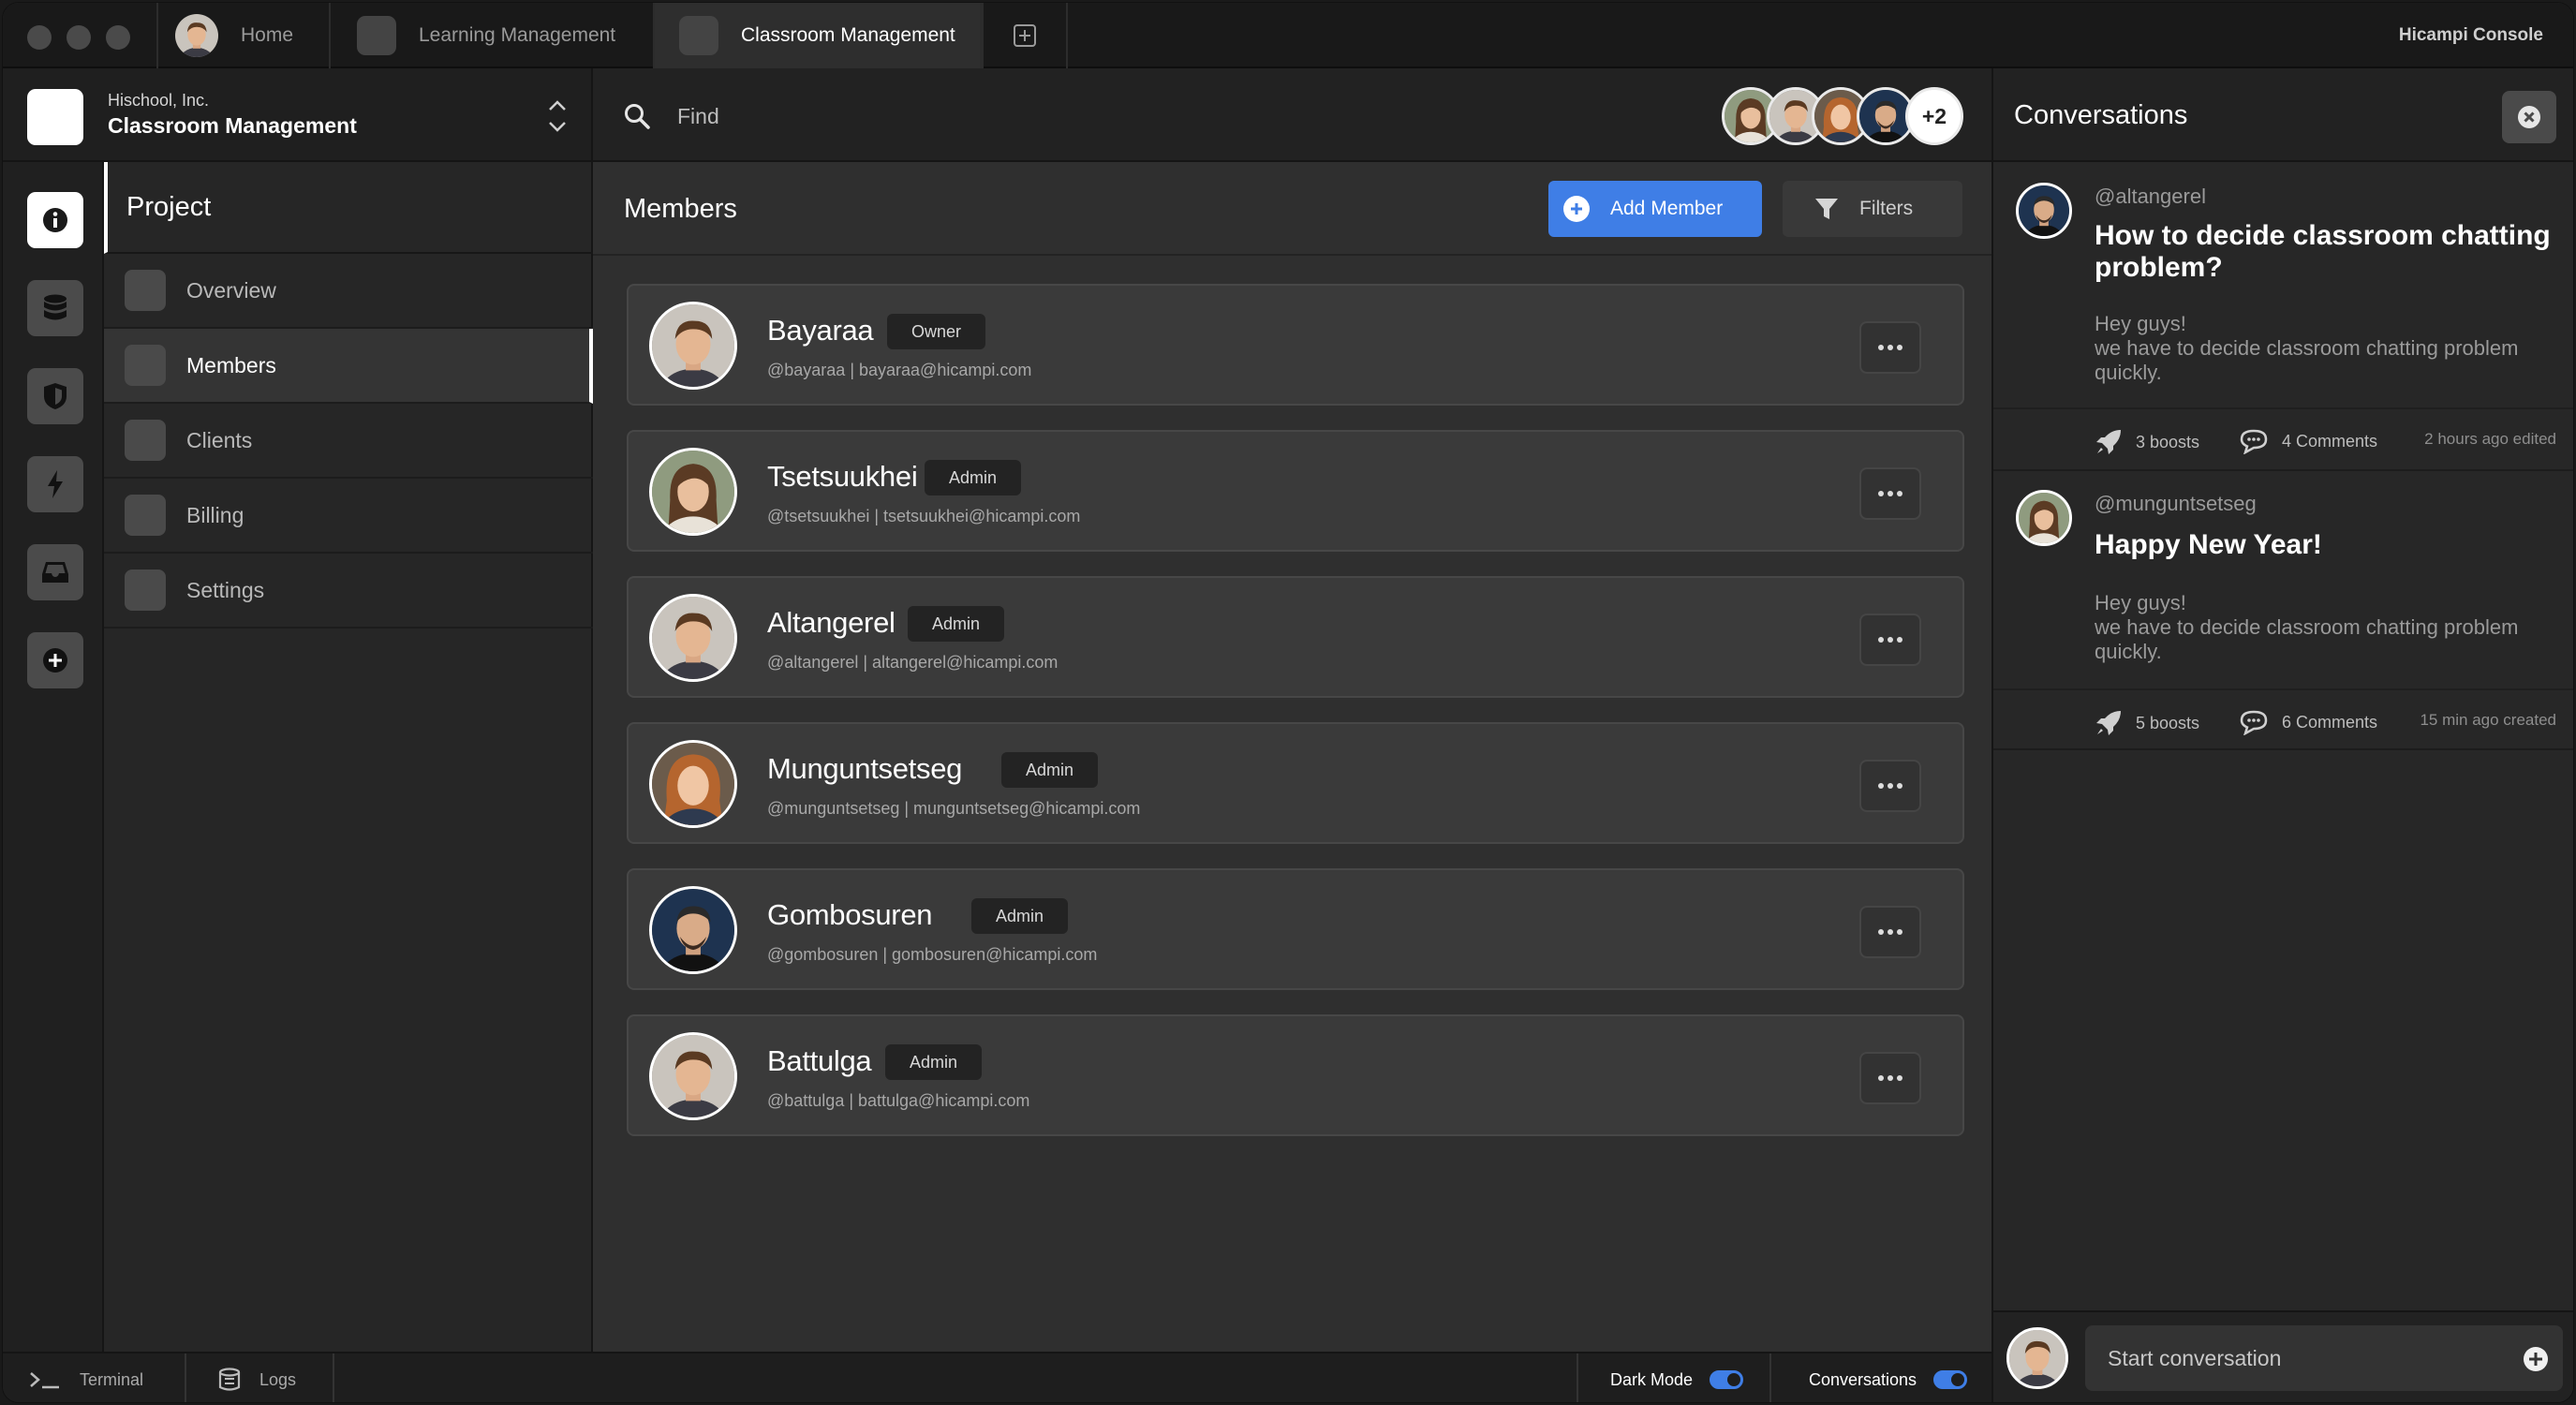  What do you see at coordinates (54, 757) in the screenshot?
I see `icon-rail` at bounding box center [54, 757].